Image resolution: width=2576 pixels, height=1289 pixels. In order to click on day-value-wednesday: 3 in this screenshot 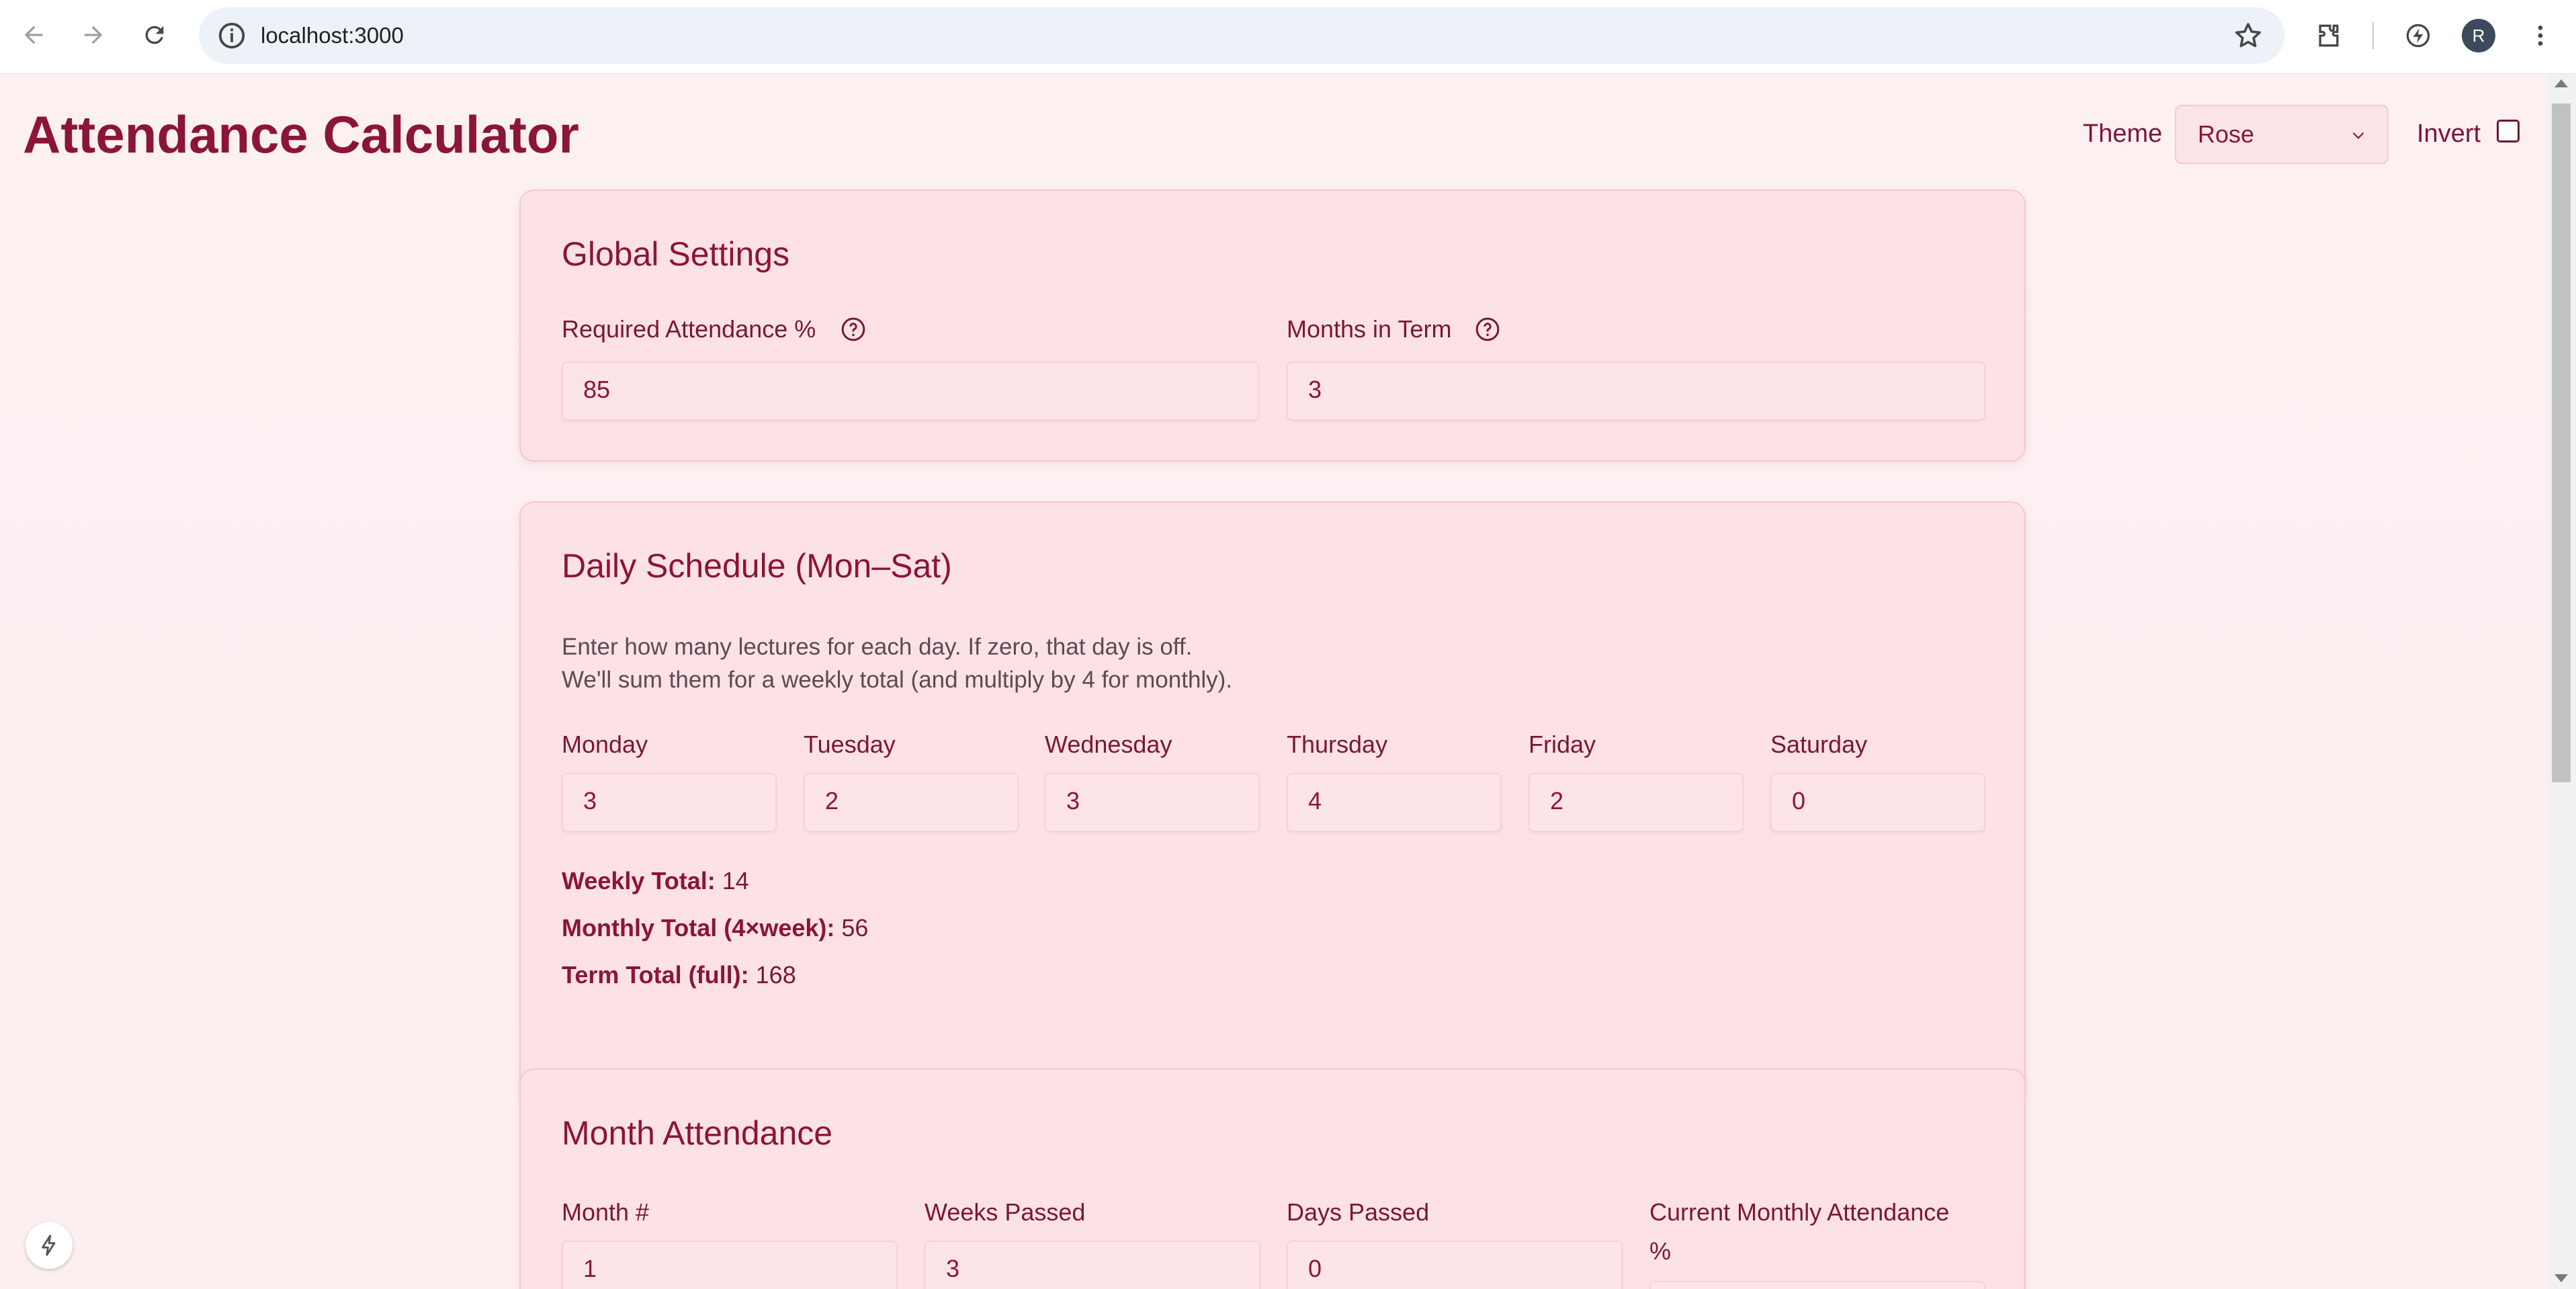, I will do `click(1073, 801)`.